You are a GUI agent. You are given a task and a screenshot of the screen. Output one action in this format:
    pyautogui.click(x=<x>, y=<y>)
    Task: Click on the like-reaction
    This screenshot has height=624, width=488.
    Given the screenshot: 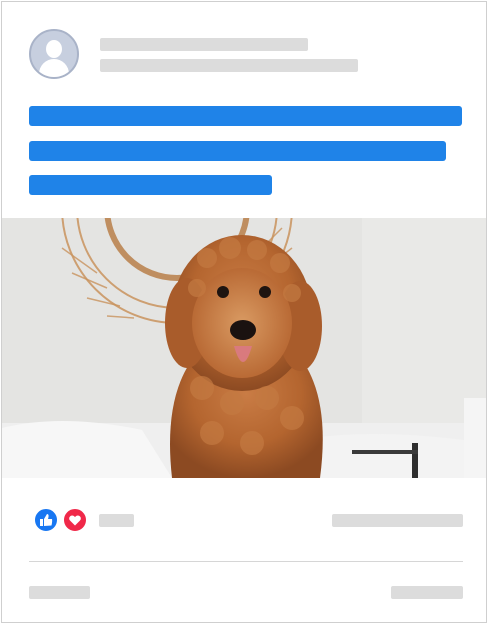 What is the action you would take?
    pyautogui.click(x=46, y=520)
    